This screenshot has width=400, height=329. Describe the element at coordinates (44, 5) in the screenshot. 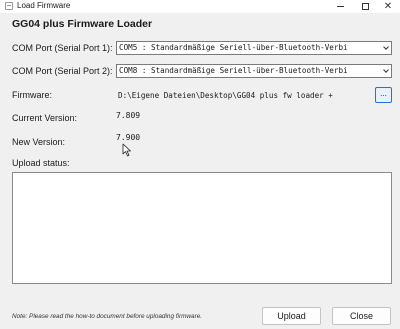

I see `window-title: Load Firmware` at that location.